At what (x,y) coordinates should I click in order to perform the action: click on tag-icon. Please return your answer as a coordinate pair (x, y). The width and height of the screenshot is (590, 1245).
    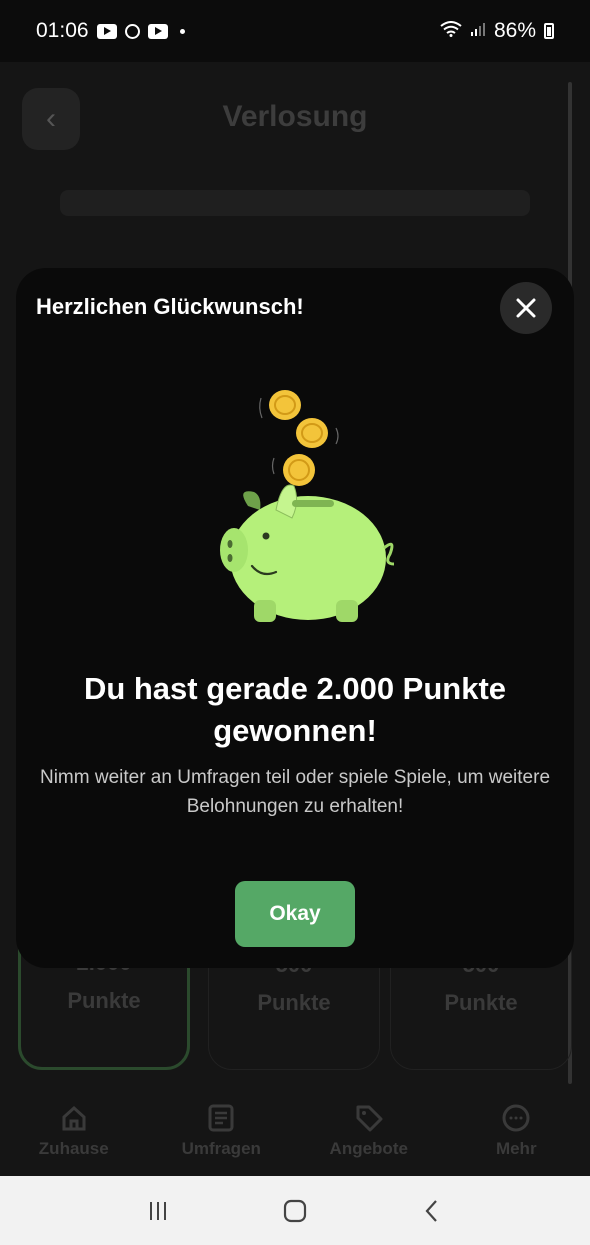
    Looking at the image, I should click on (369, 1118).